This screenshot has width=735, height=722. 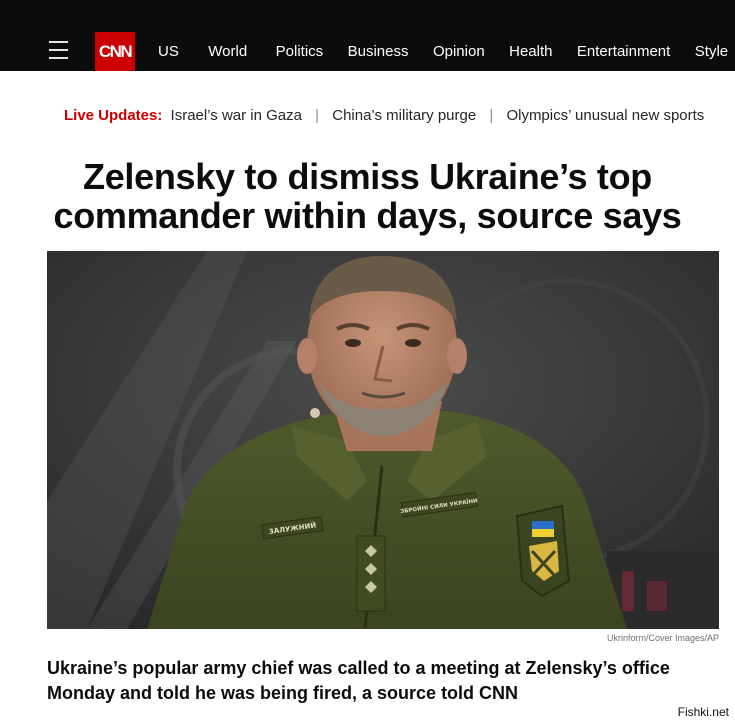 I want to click on nav-item-style: Style, so click(x=711, y=51).